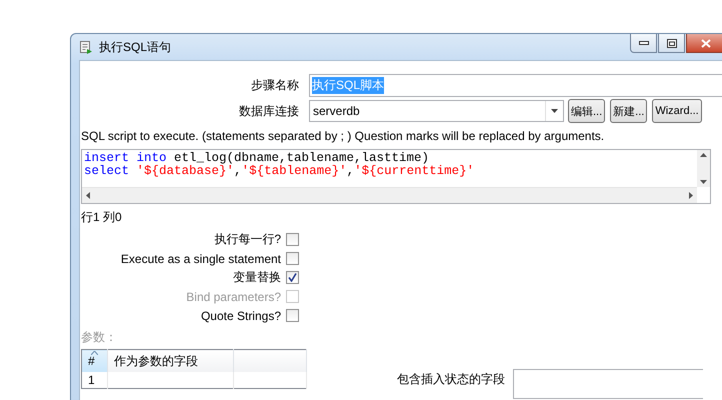 The image size is (722, 400). What do you see at coordinates (280, 171) in the screenshot?
I see `code-line: select '${database}','${tablename}','${currenttime}'` at bounding box center [280, 171].